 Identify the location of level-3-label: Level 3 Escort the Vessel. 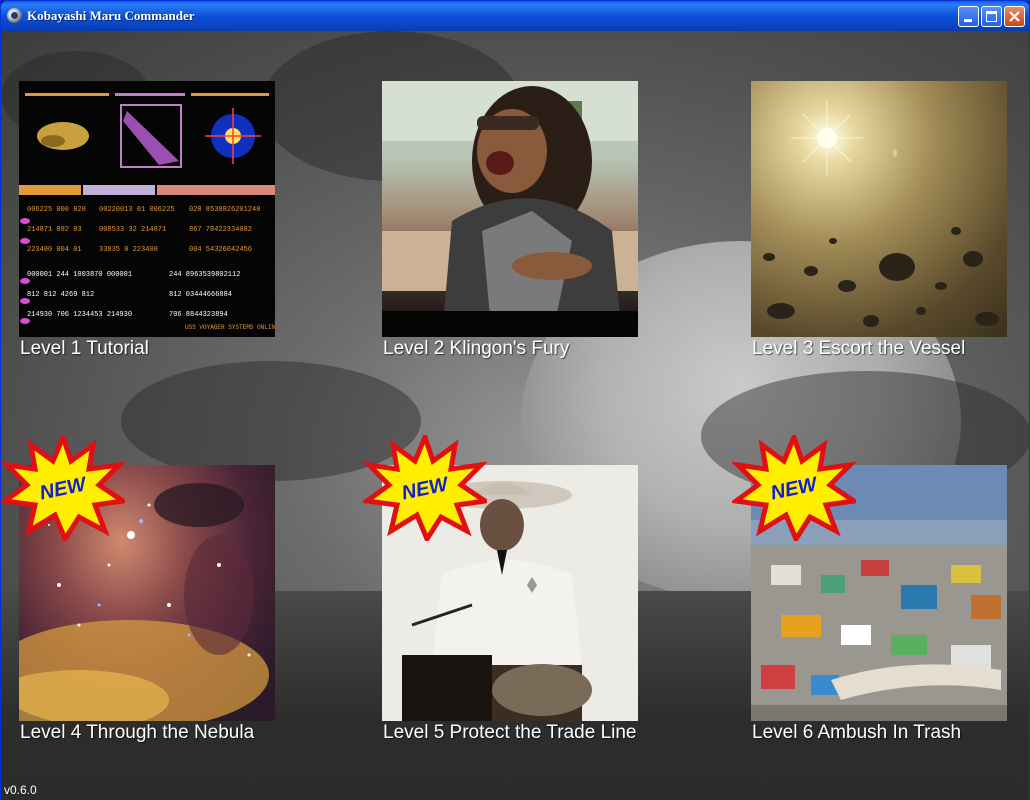
(858, 349).